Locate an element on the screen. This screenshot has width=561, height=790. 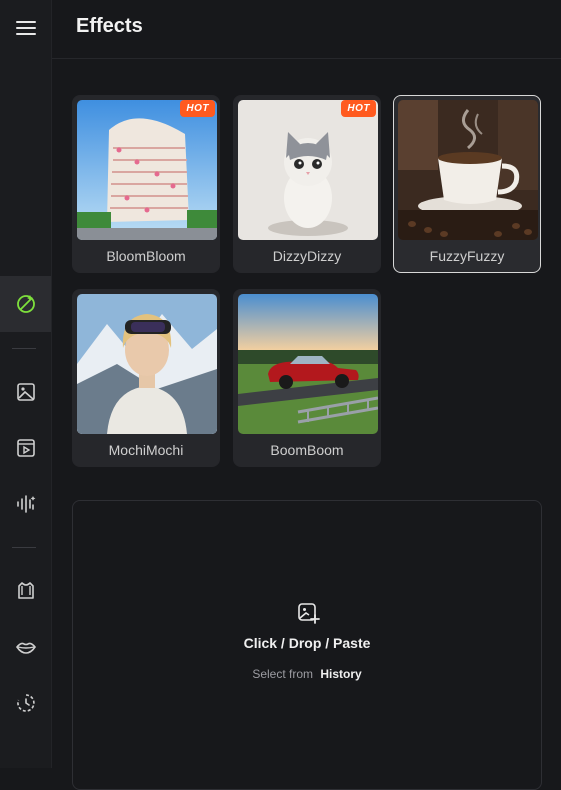
effect-label: FuzzyFuzzy is located at coordinates (467, 256).